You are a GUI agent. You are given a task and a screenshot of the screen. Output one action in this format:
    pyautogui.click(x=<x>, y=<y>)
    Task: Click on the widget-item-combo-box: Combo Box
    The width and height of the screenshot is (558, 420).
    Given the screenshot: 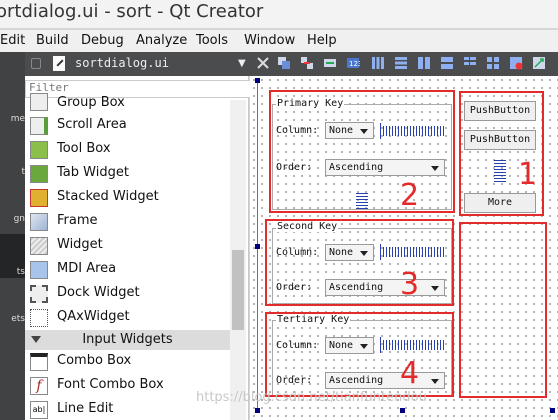 What is the action you would take?
    pyautogui.click(x=127, y=362)
    